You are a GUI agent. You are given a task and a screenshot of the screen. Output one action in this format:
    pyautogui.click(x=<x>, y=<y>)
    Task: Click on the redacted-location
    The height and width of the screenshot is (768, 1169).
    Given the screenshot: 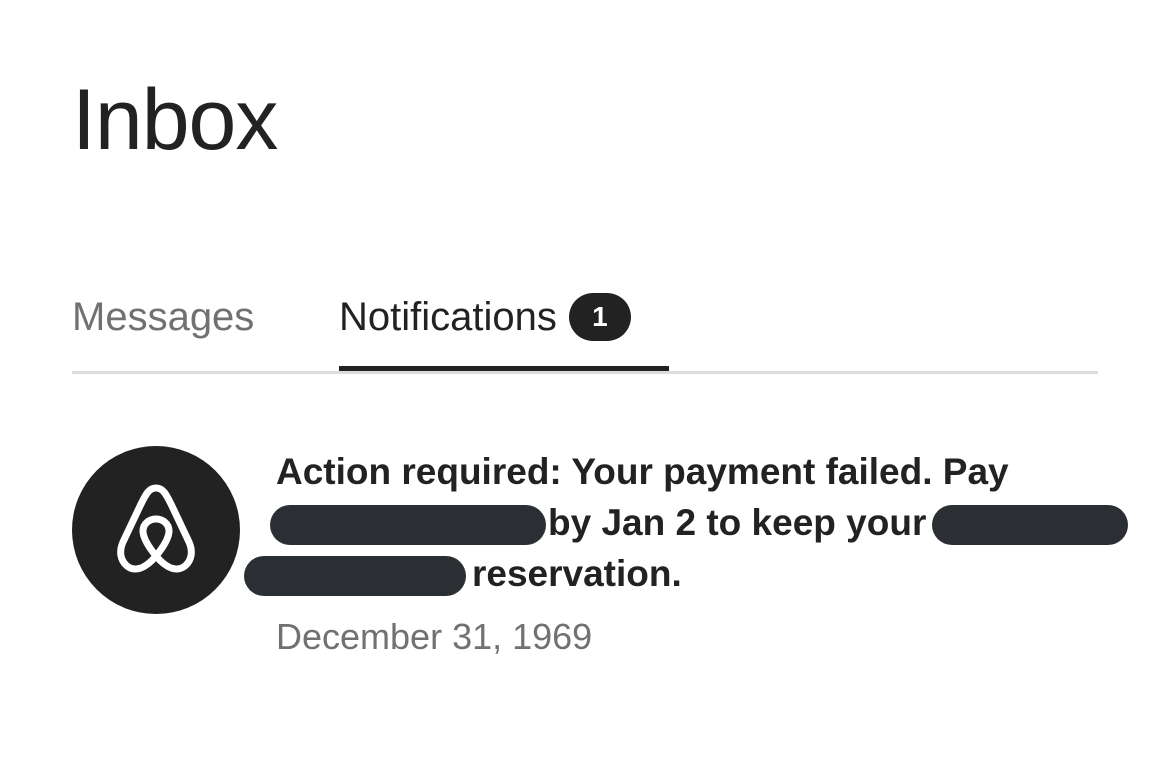 What is the action you would take?
    pyautogui.click(x=1030, y=525)
    